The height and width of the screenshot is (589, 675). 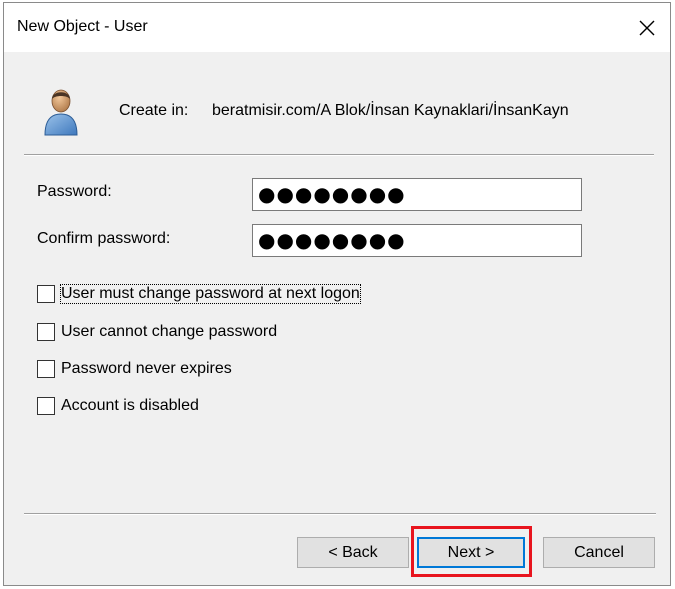 I want to click on password-never-expires-option: Password never expires, so click(x=134, y=369).